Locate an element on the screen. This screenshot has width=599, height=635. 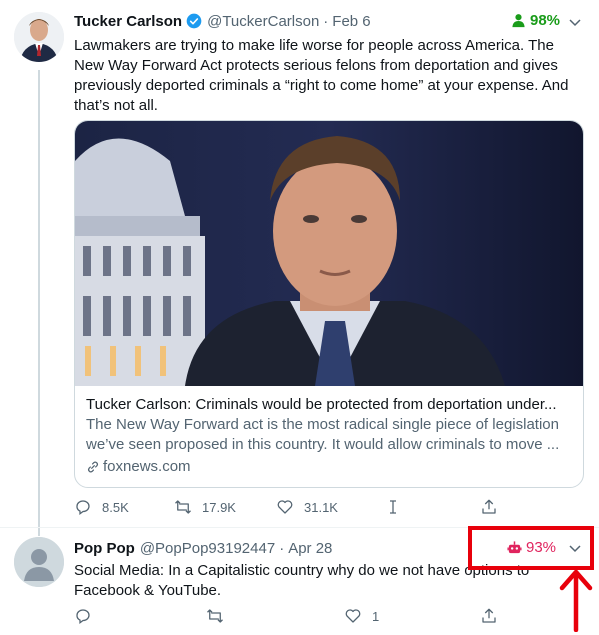
retweet-button is located at coordinates (215, 616).